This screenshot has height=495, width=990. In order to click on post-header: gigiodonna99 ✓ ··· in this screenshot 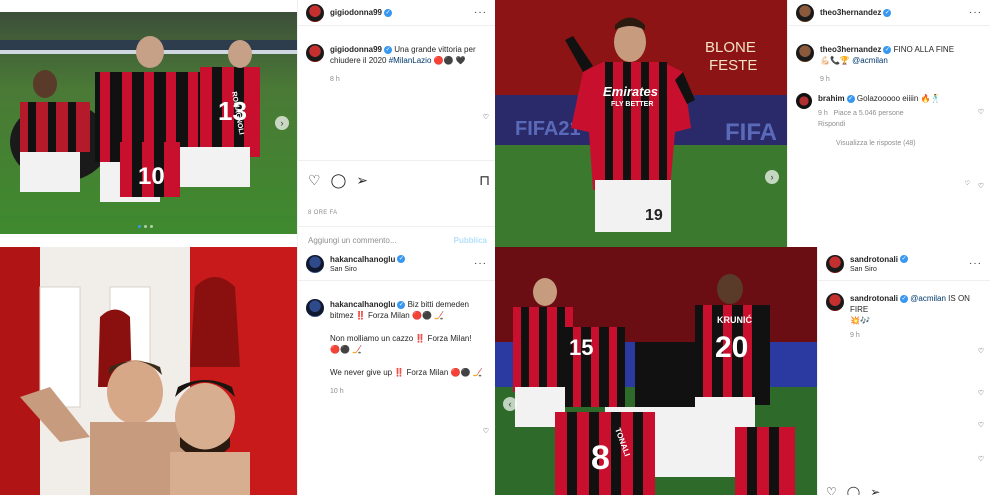, I will do `click(396, 13)`.